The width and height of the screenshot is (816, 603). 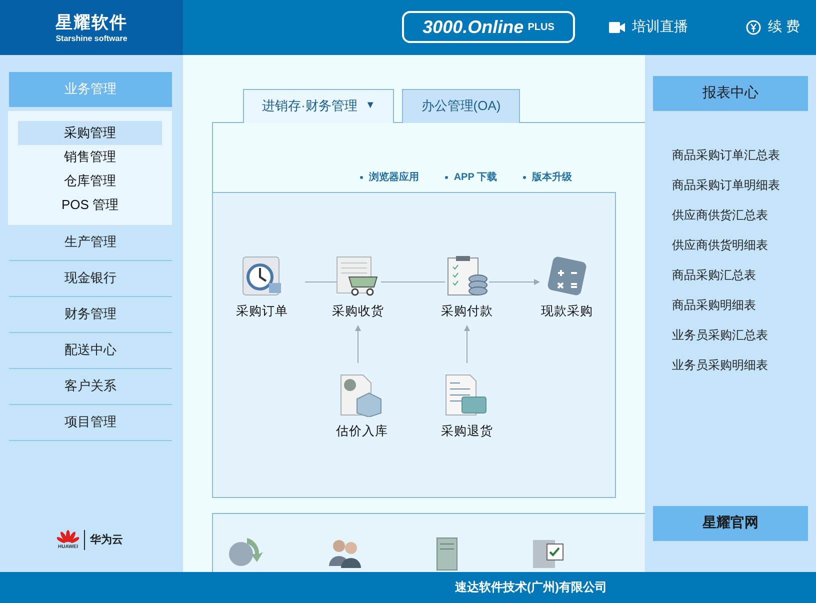 What do you see at coordinates (389, 177) in the screenshot?
I see `quick-link: 浏览器应用` at bounding box center [389, 177].